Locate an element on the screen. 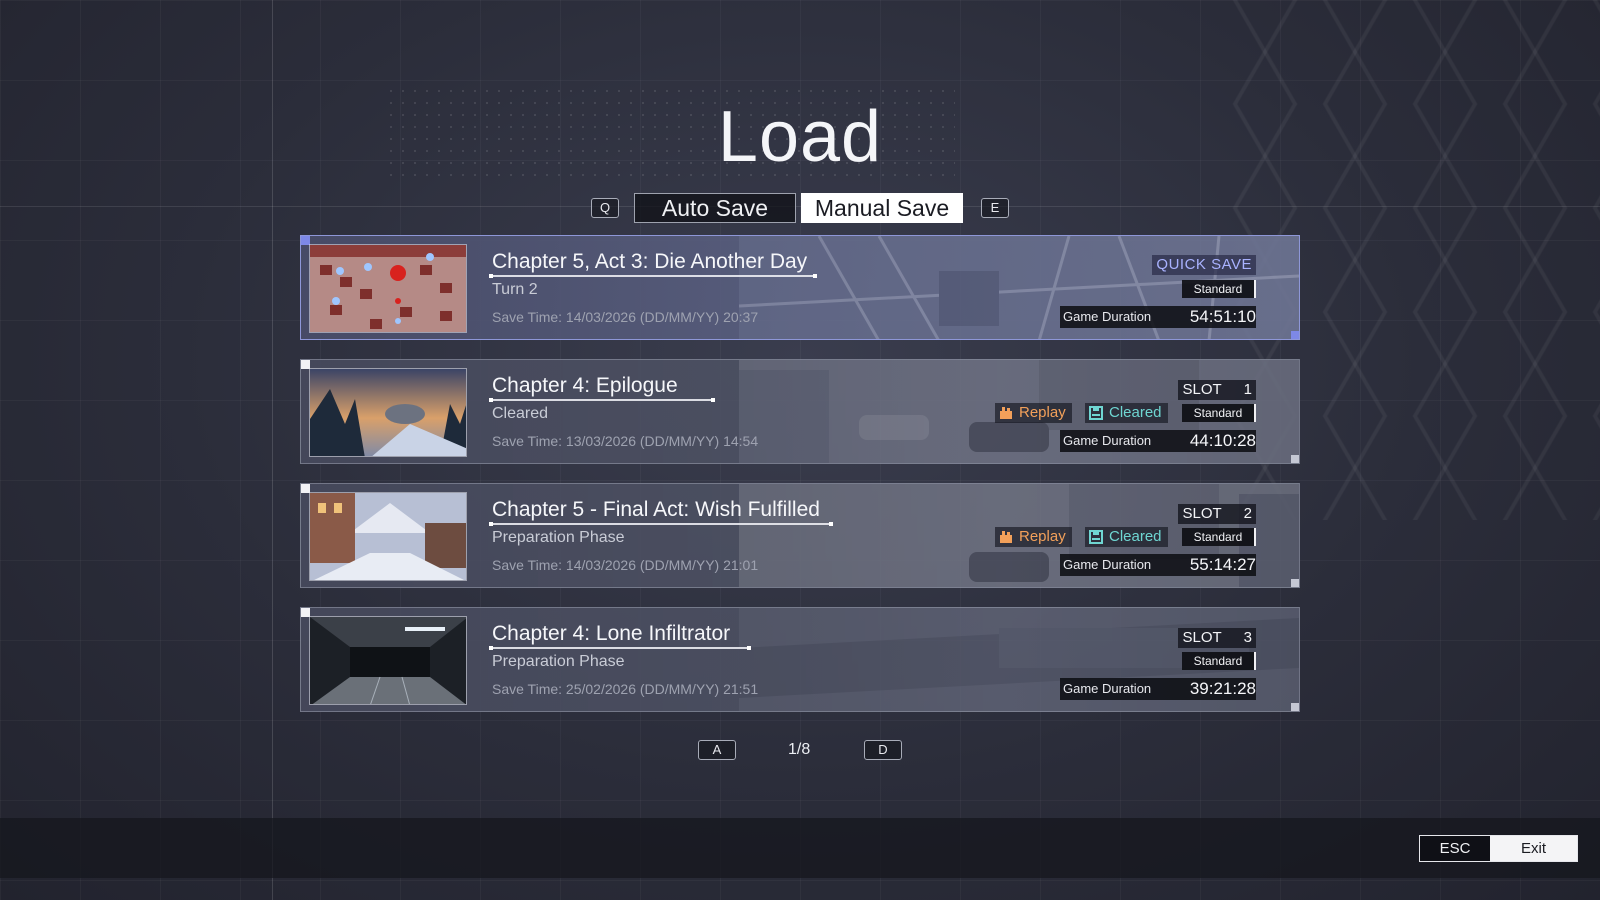 Image resolution: width=1600 pixels, height=900 pixels. slot-number: 1 is located at coordinates (1247, 389).